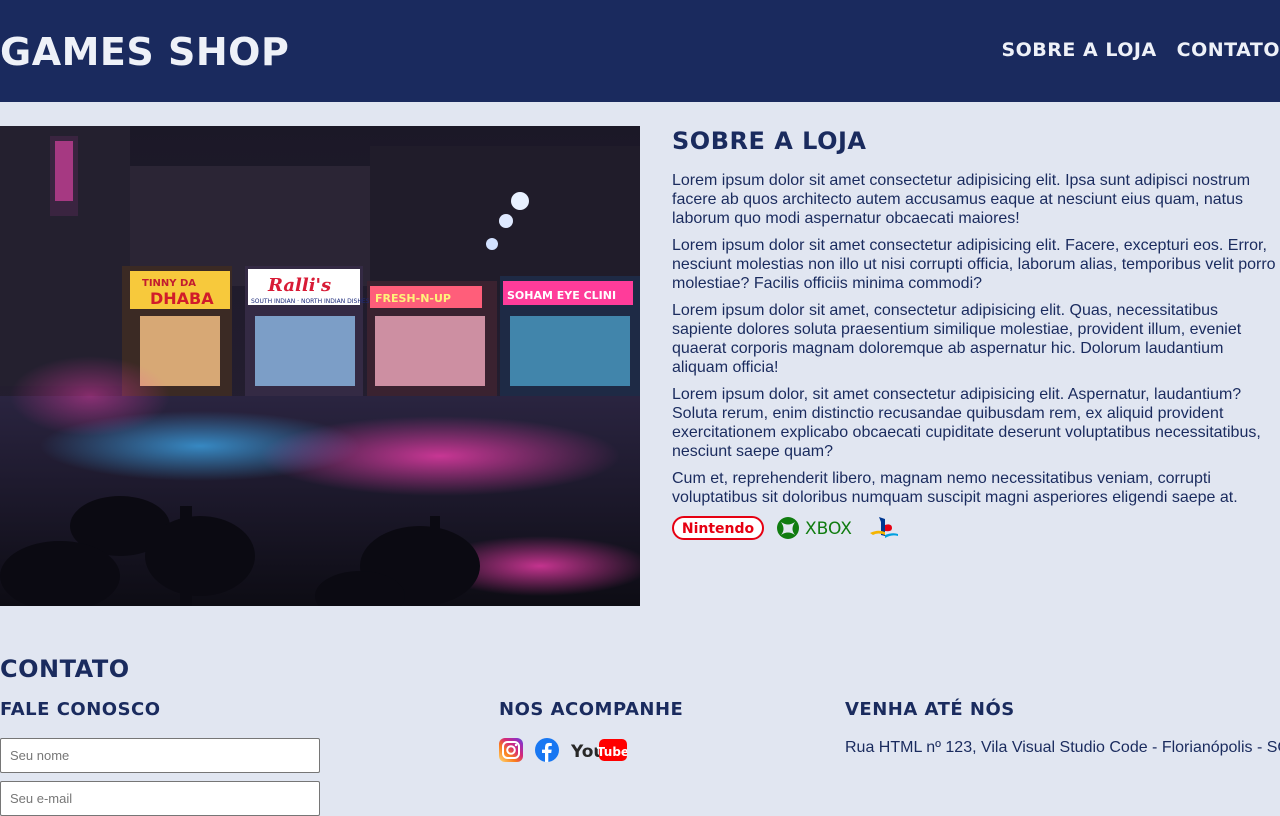  Describe the element at coordinates (413, 298) in the screenshot. I see `sign-freshnup: FRESH-N-UP` at that location.